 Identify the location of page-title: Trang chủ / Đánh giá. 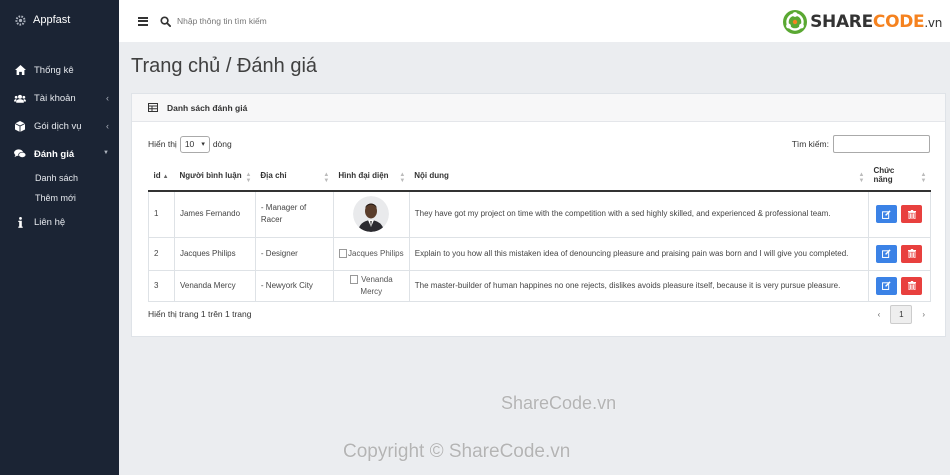
(224, 66).